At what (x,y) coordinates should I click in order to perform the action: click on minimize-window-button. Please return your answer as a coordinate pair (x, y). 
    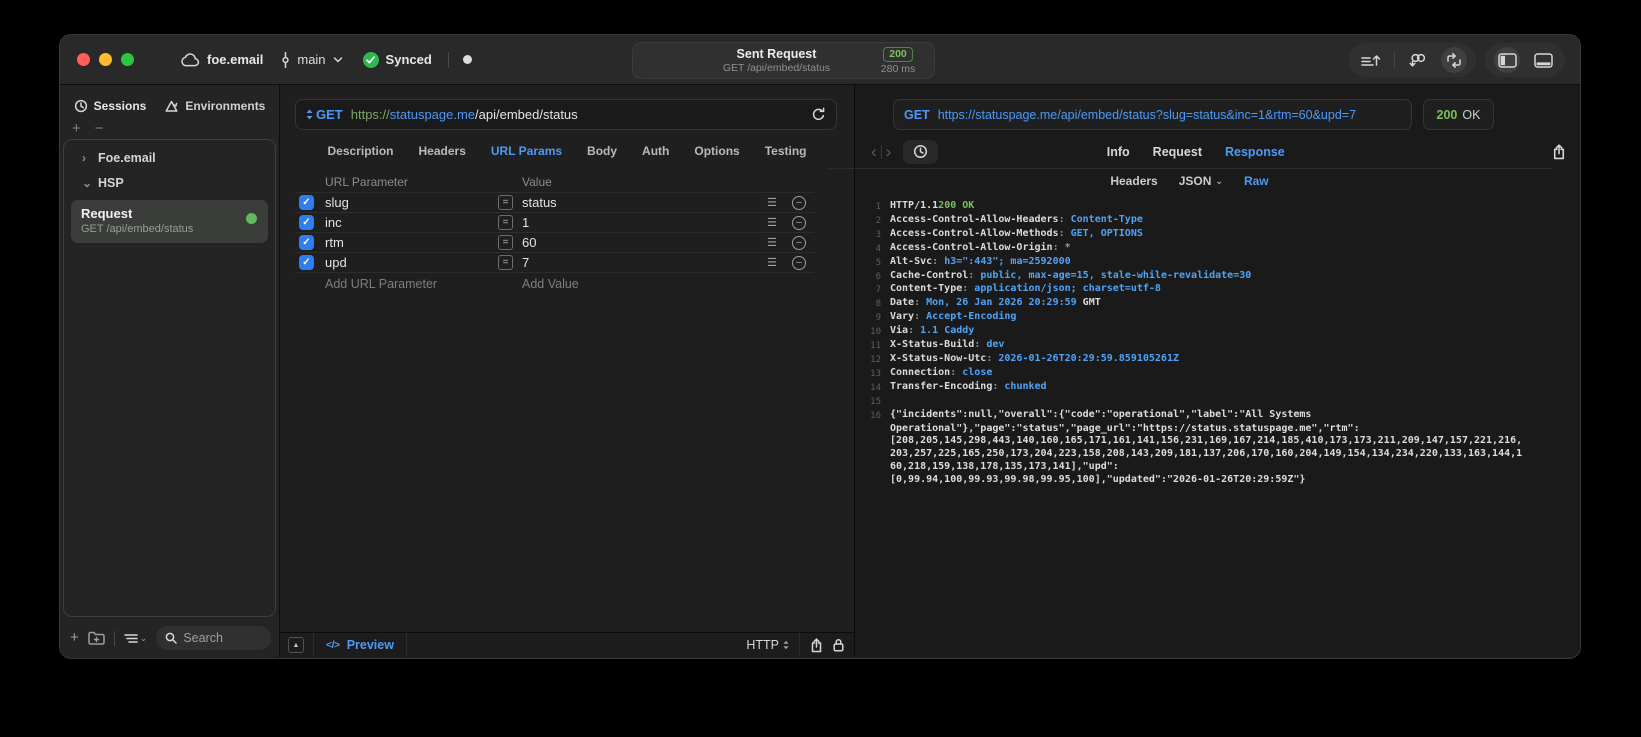
    Looking at the image, I should click on (105, 59).